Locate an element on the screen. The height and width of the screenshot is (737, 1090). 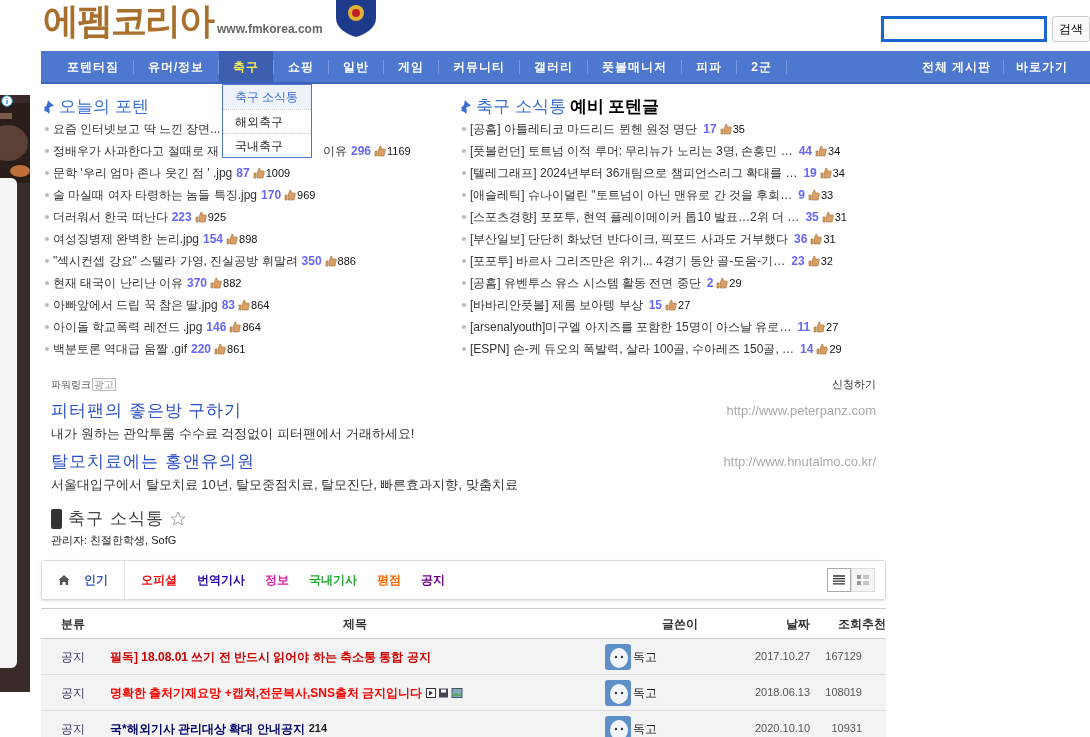
post-link: [바바리안풋볼] 제롬 보아텡 부상 is located at coordinates (556, 305).